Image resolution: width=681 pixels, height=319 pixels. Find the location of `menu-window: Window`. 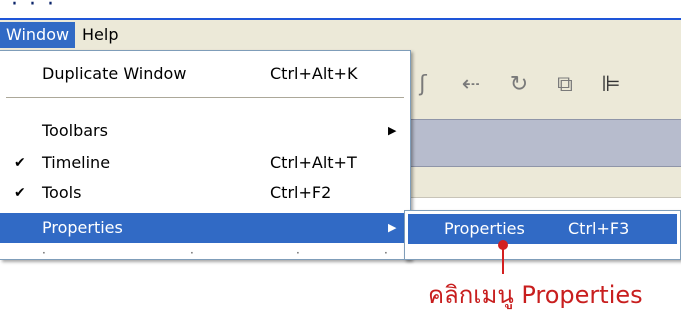

menu-window: Window is located at coordinates (38, 35).